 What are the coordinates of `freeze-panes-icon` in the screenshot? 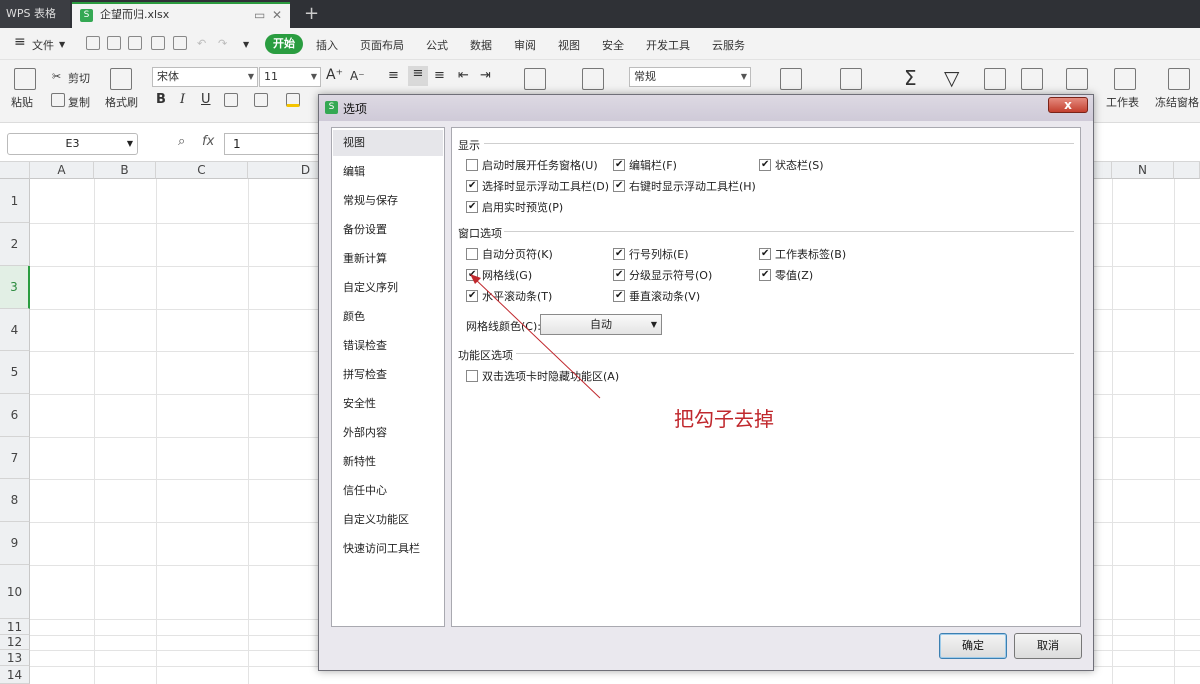 It's located at (1179, 79).